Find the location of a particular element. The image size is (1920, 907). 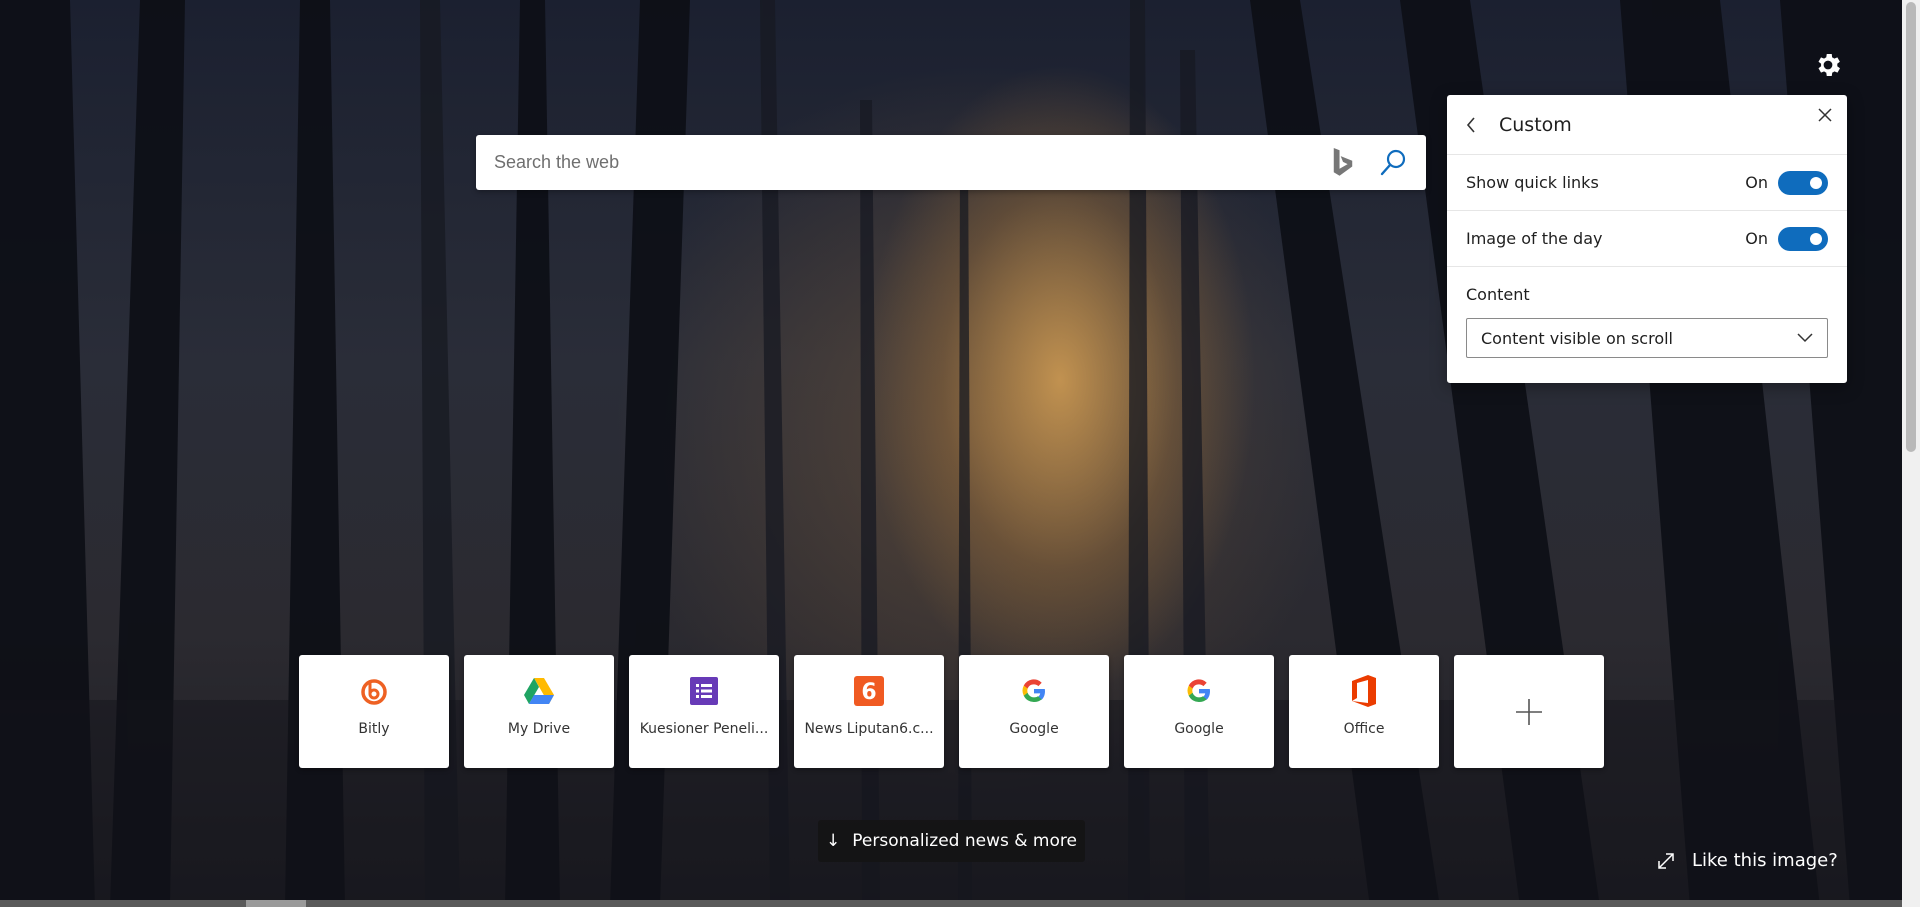

gear-icon is located at coordinates (1829, 65).